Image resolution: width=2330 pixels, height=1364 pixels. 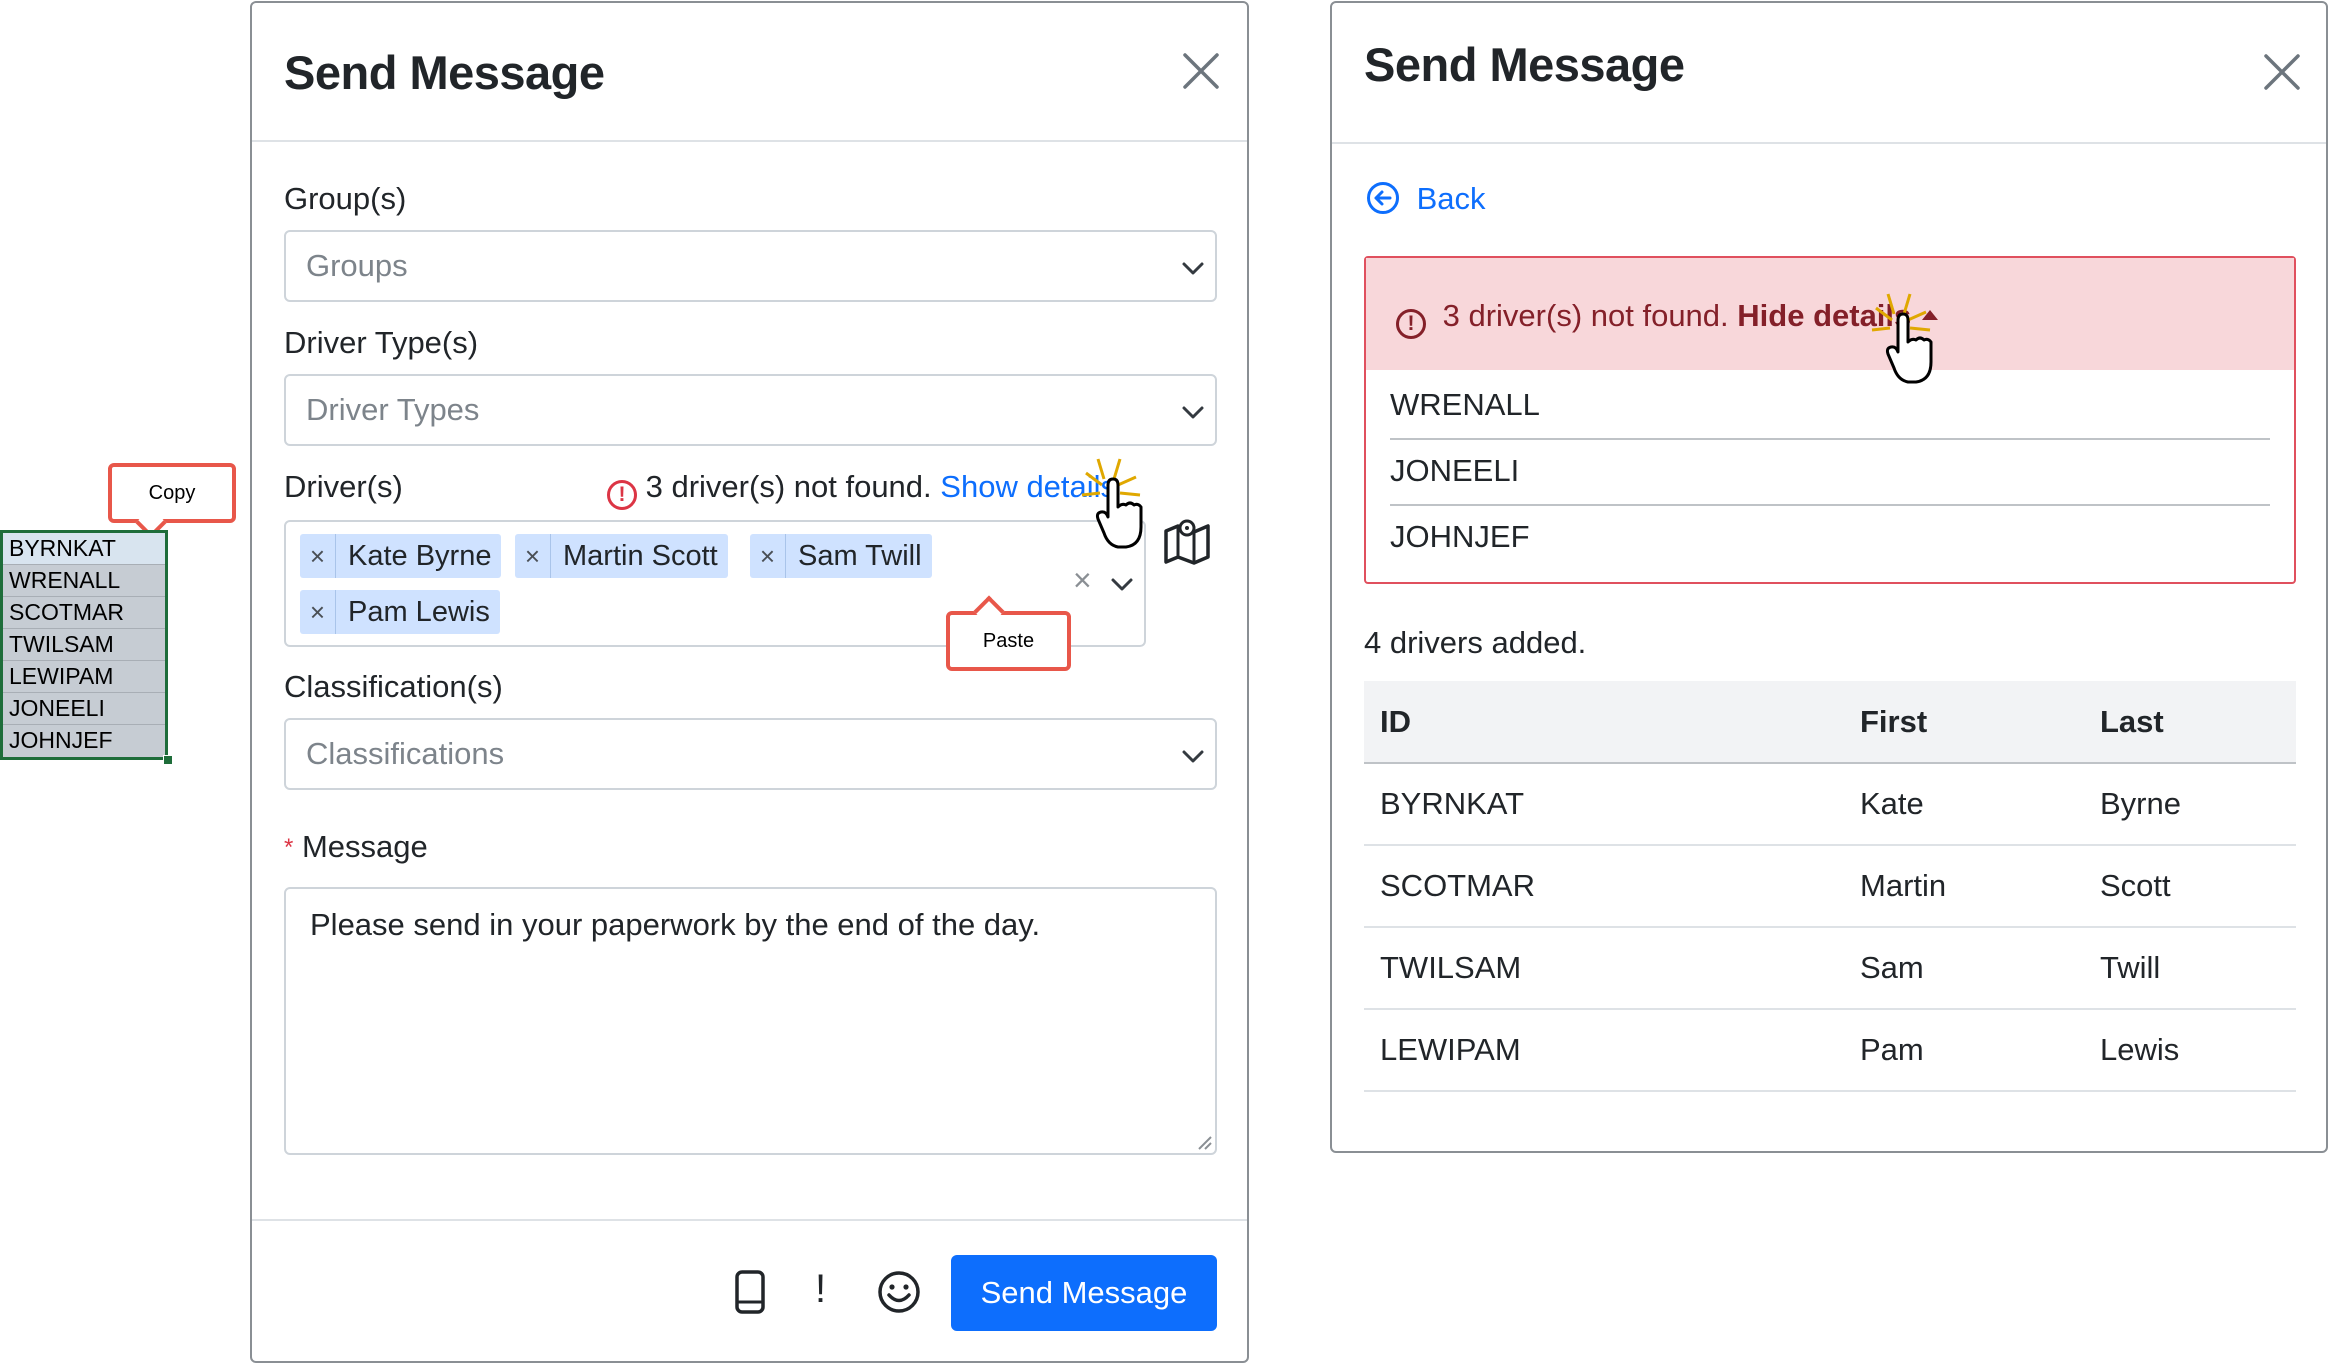 I want to click on table-header-row: ID First Last, so click(x=1830, y=722).